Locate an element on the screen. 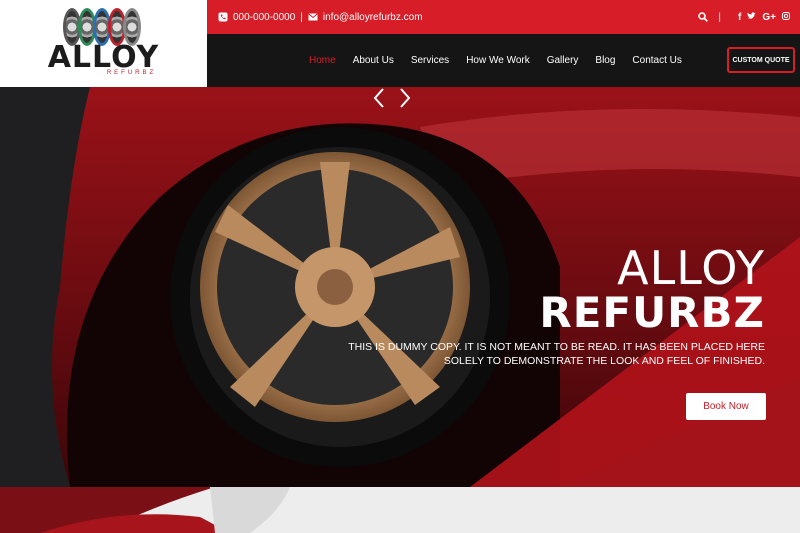  book-now-button: Book Now is located at coordinates (726, 406).